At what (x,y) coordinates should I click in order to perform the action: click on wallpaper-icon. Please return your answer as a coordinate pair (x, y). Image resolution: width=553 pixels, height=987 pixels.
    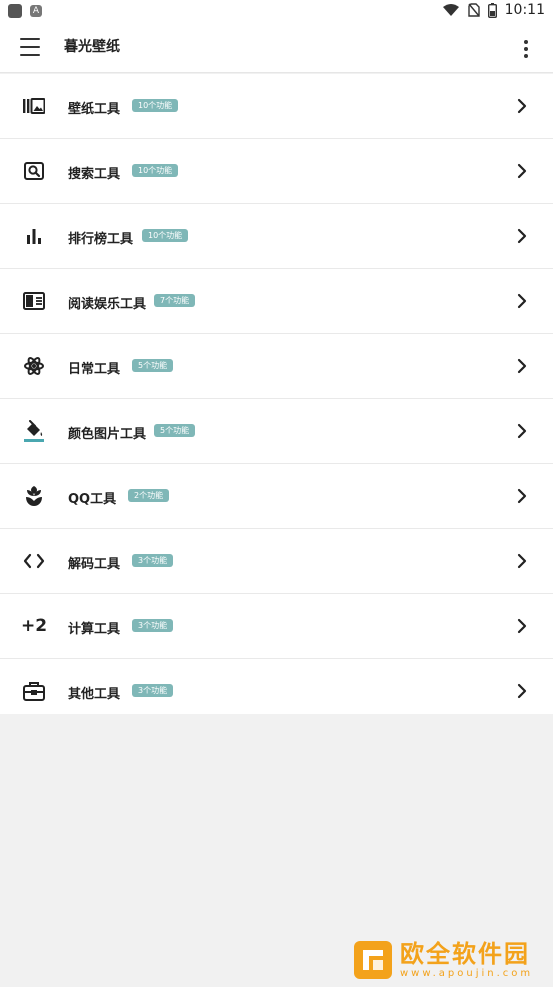
    Looking at the image, I should click on (34, 106).